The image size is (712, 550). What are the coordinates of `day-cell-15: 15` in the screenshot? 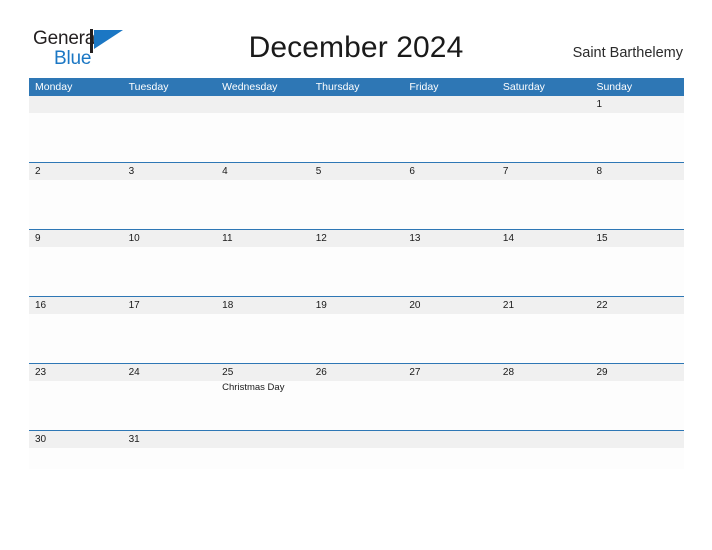 It's located at (637, 263).